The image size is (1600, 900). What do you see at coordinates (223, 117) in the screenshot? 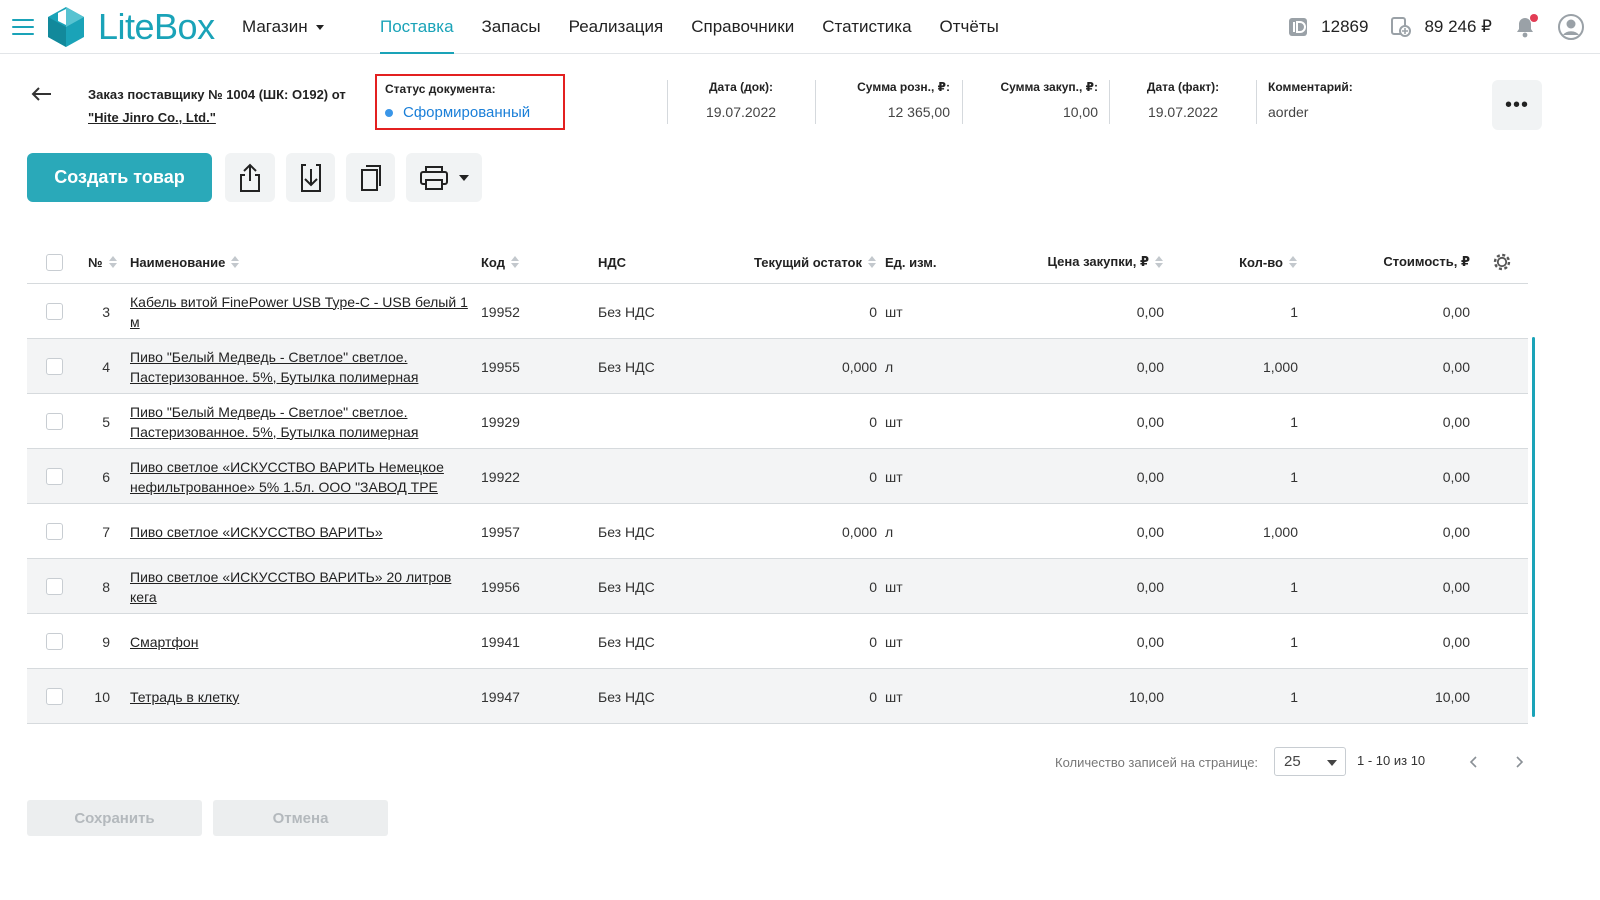
I see `supplier-link: "Hite Jinro Co., Ltd."` at bounding box center [223, 117].